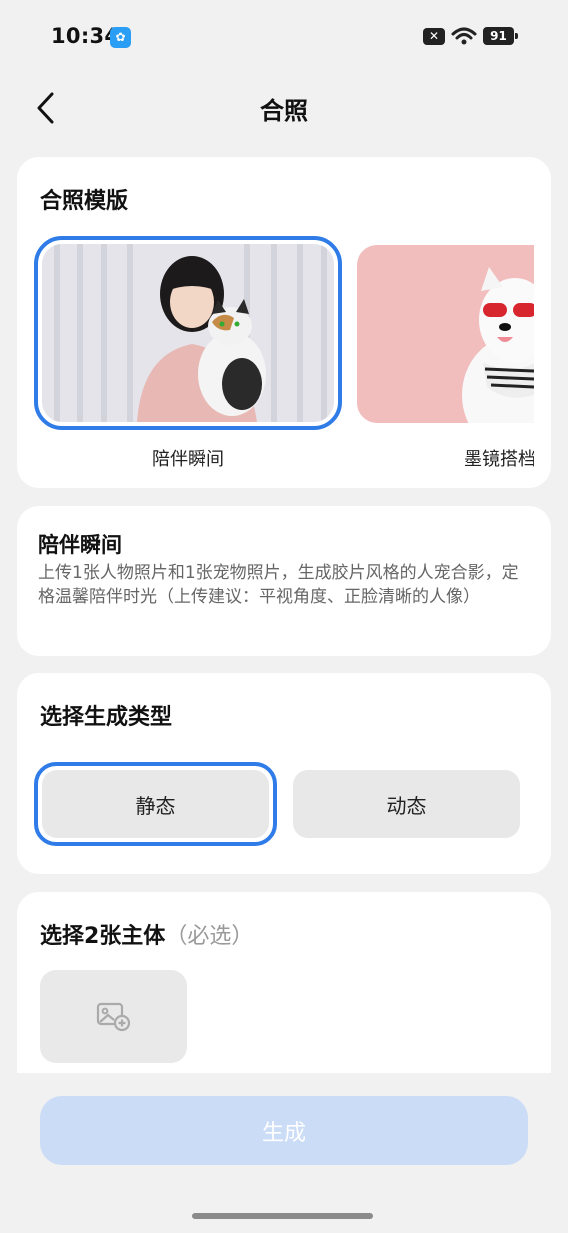  What do you see at coordinates (284, 36) in the screenshot?
I see `status-bar: 10:34 ✿ ✕ 91` at bounding box center [284, 36].